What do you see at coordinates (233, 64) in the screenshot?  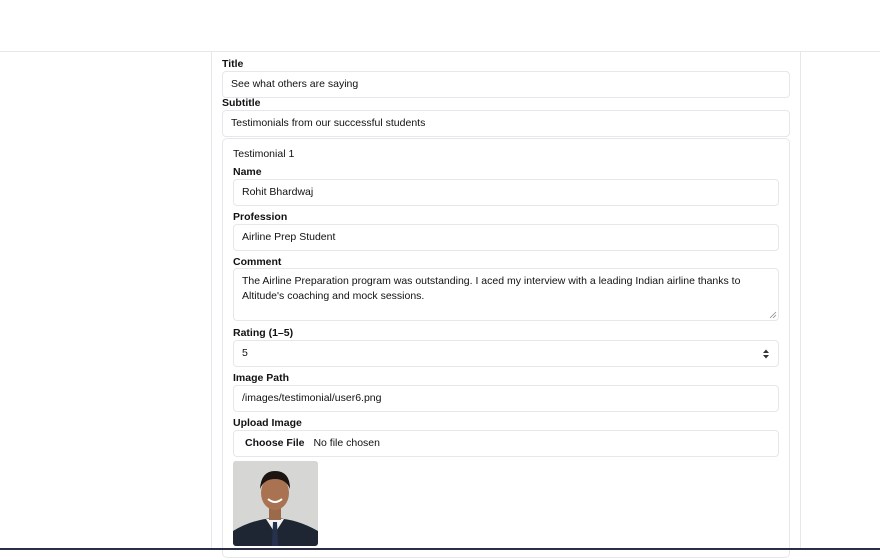 I see `title-label: Title` at bounding box center [233, 64].